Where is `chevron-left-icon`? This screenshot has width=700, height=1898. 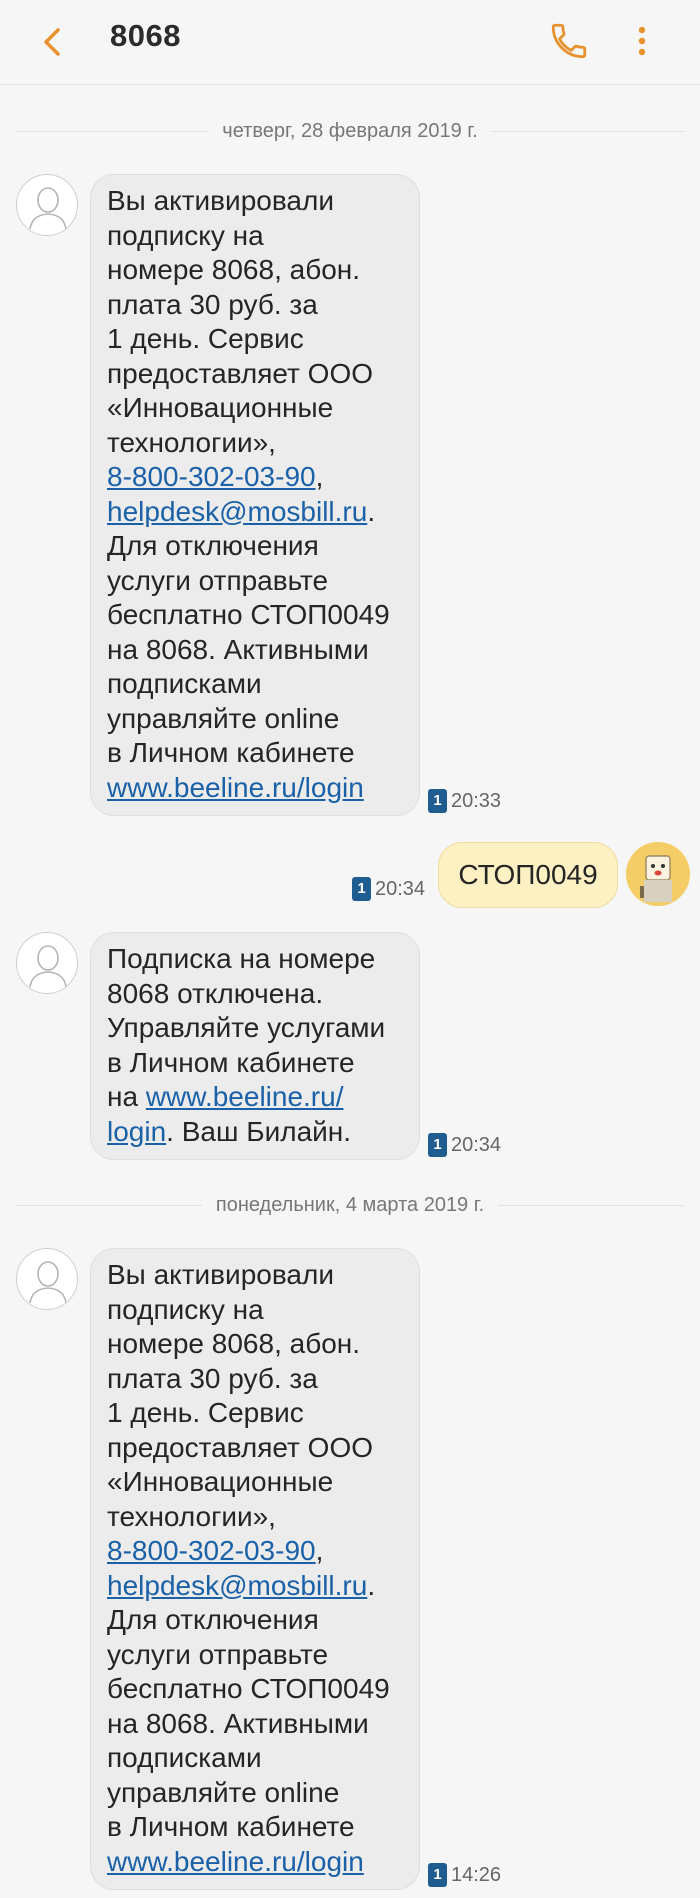
chevron-left-icon is located at coordinates (52, 42).